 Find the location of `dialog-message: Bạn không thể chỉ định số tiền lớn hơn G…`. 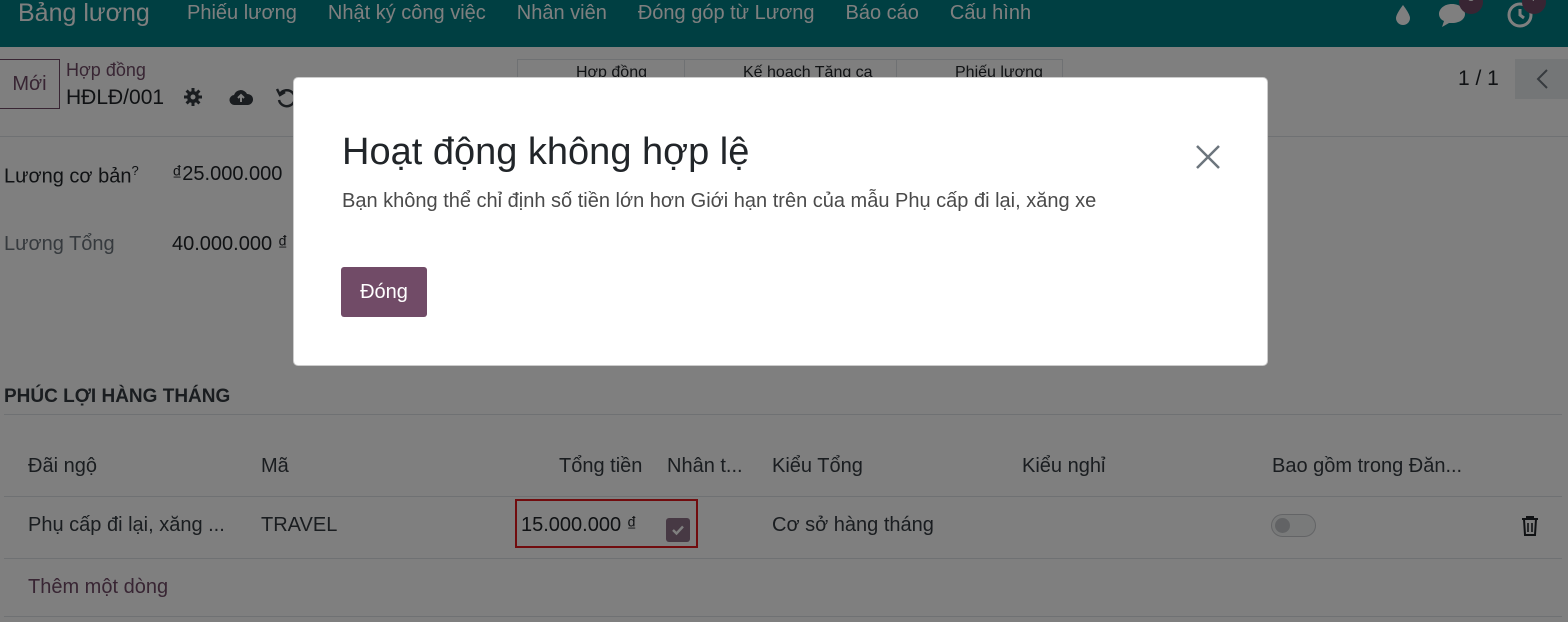

dialog-message: Bạn không thể chỉ định số tiền lớn hơn G… is located at coordinates (719, 201).